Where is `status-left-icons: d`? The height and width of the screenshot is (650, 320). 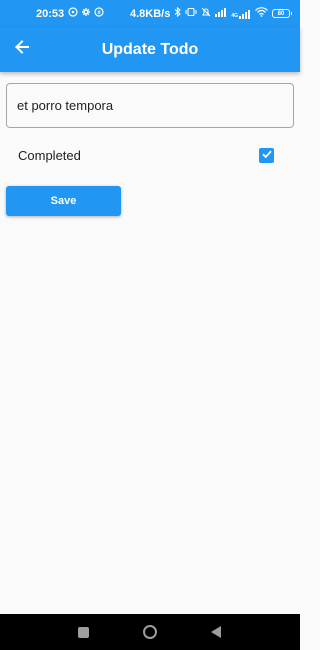 status-left-icons: d is located at coordinates (86, 13).